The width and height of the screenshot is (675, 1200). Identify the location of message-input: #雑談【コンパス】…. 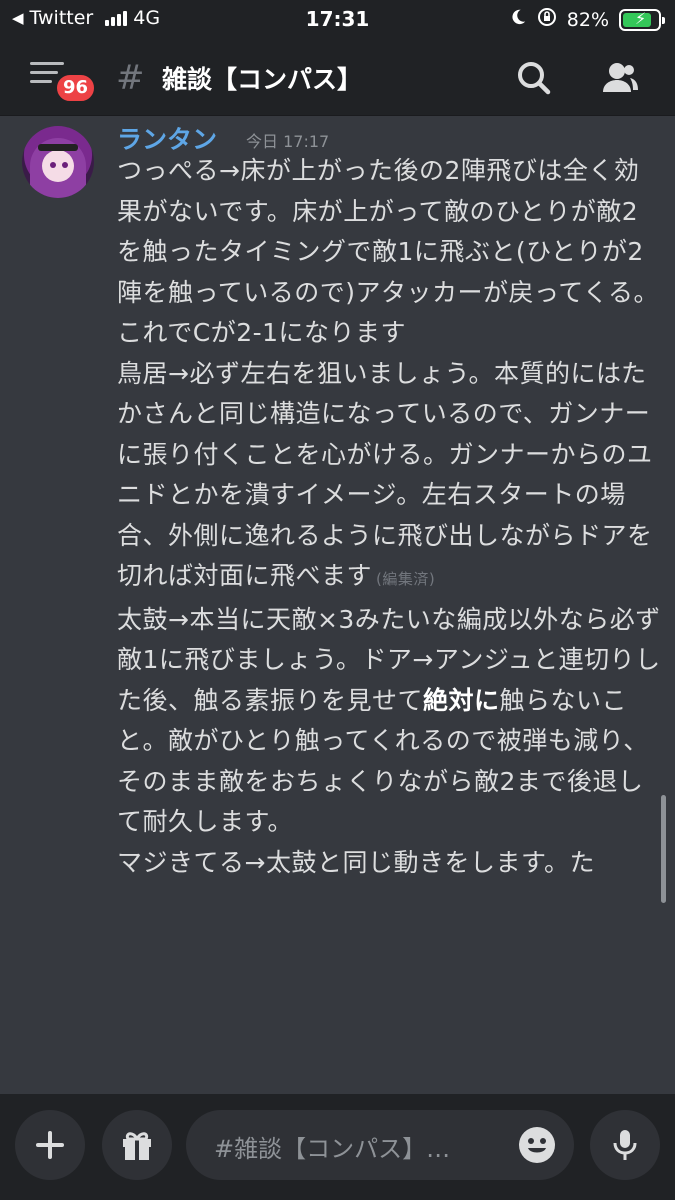
(380, 1145).